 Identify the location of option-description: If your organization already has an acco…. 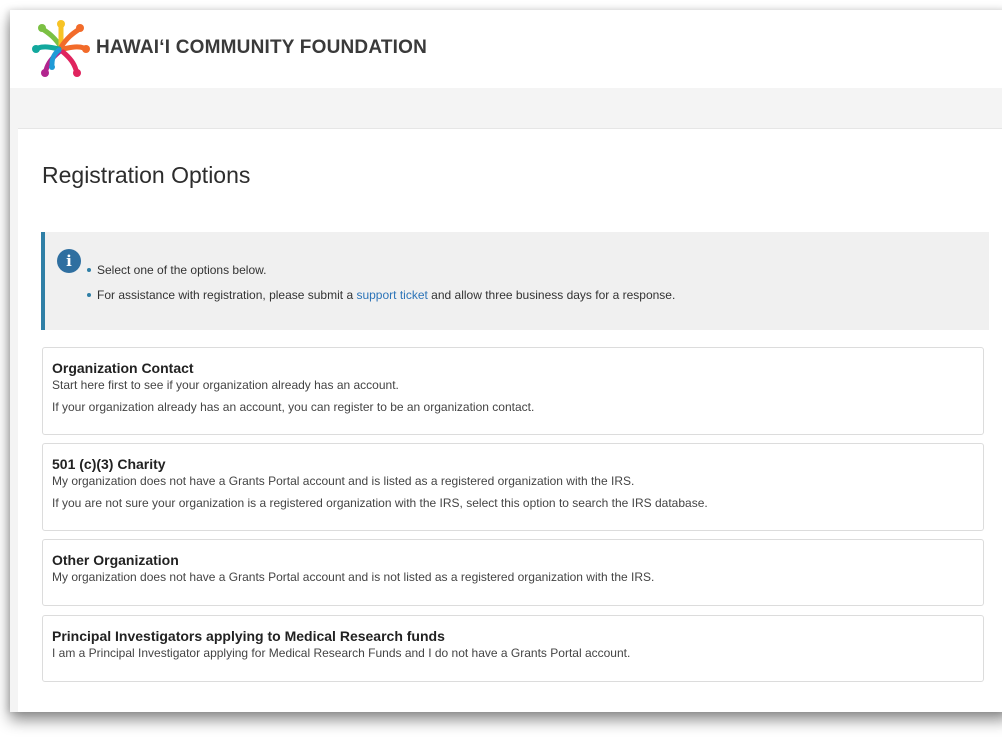
(293, 407).